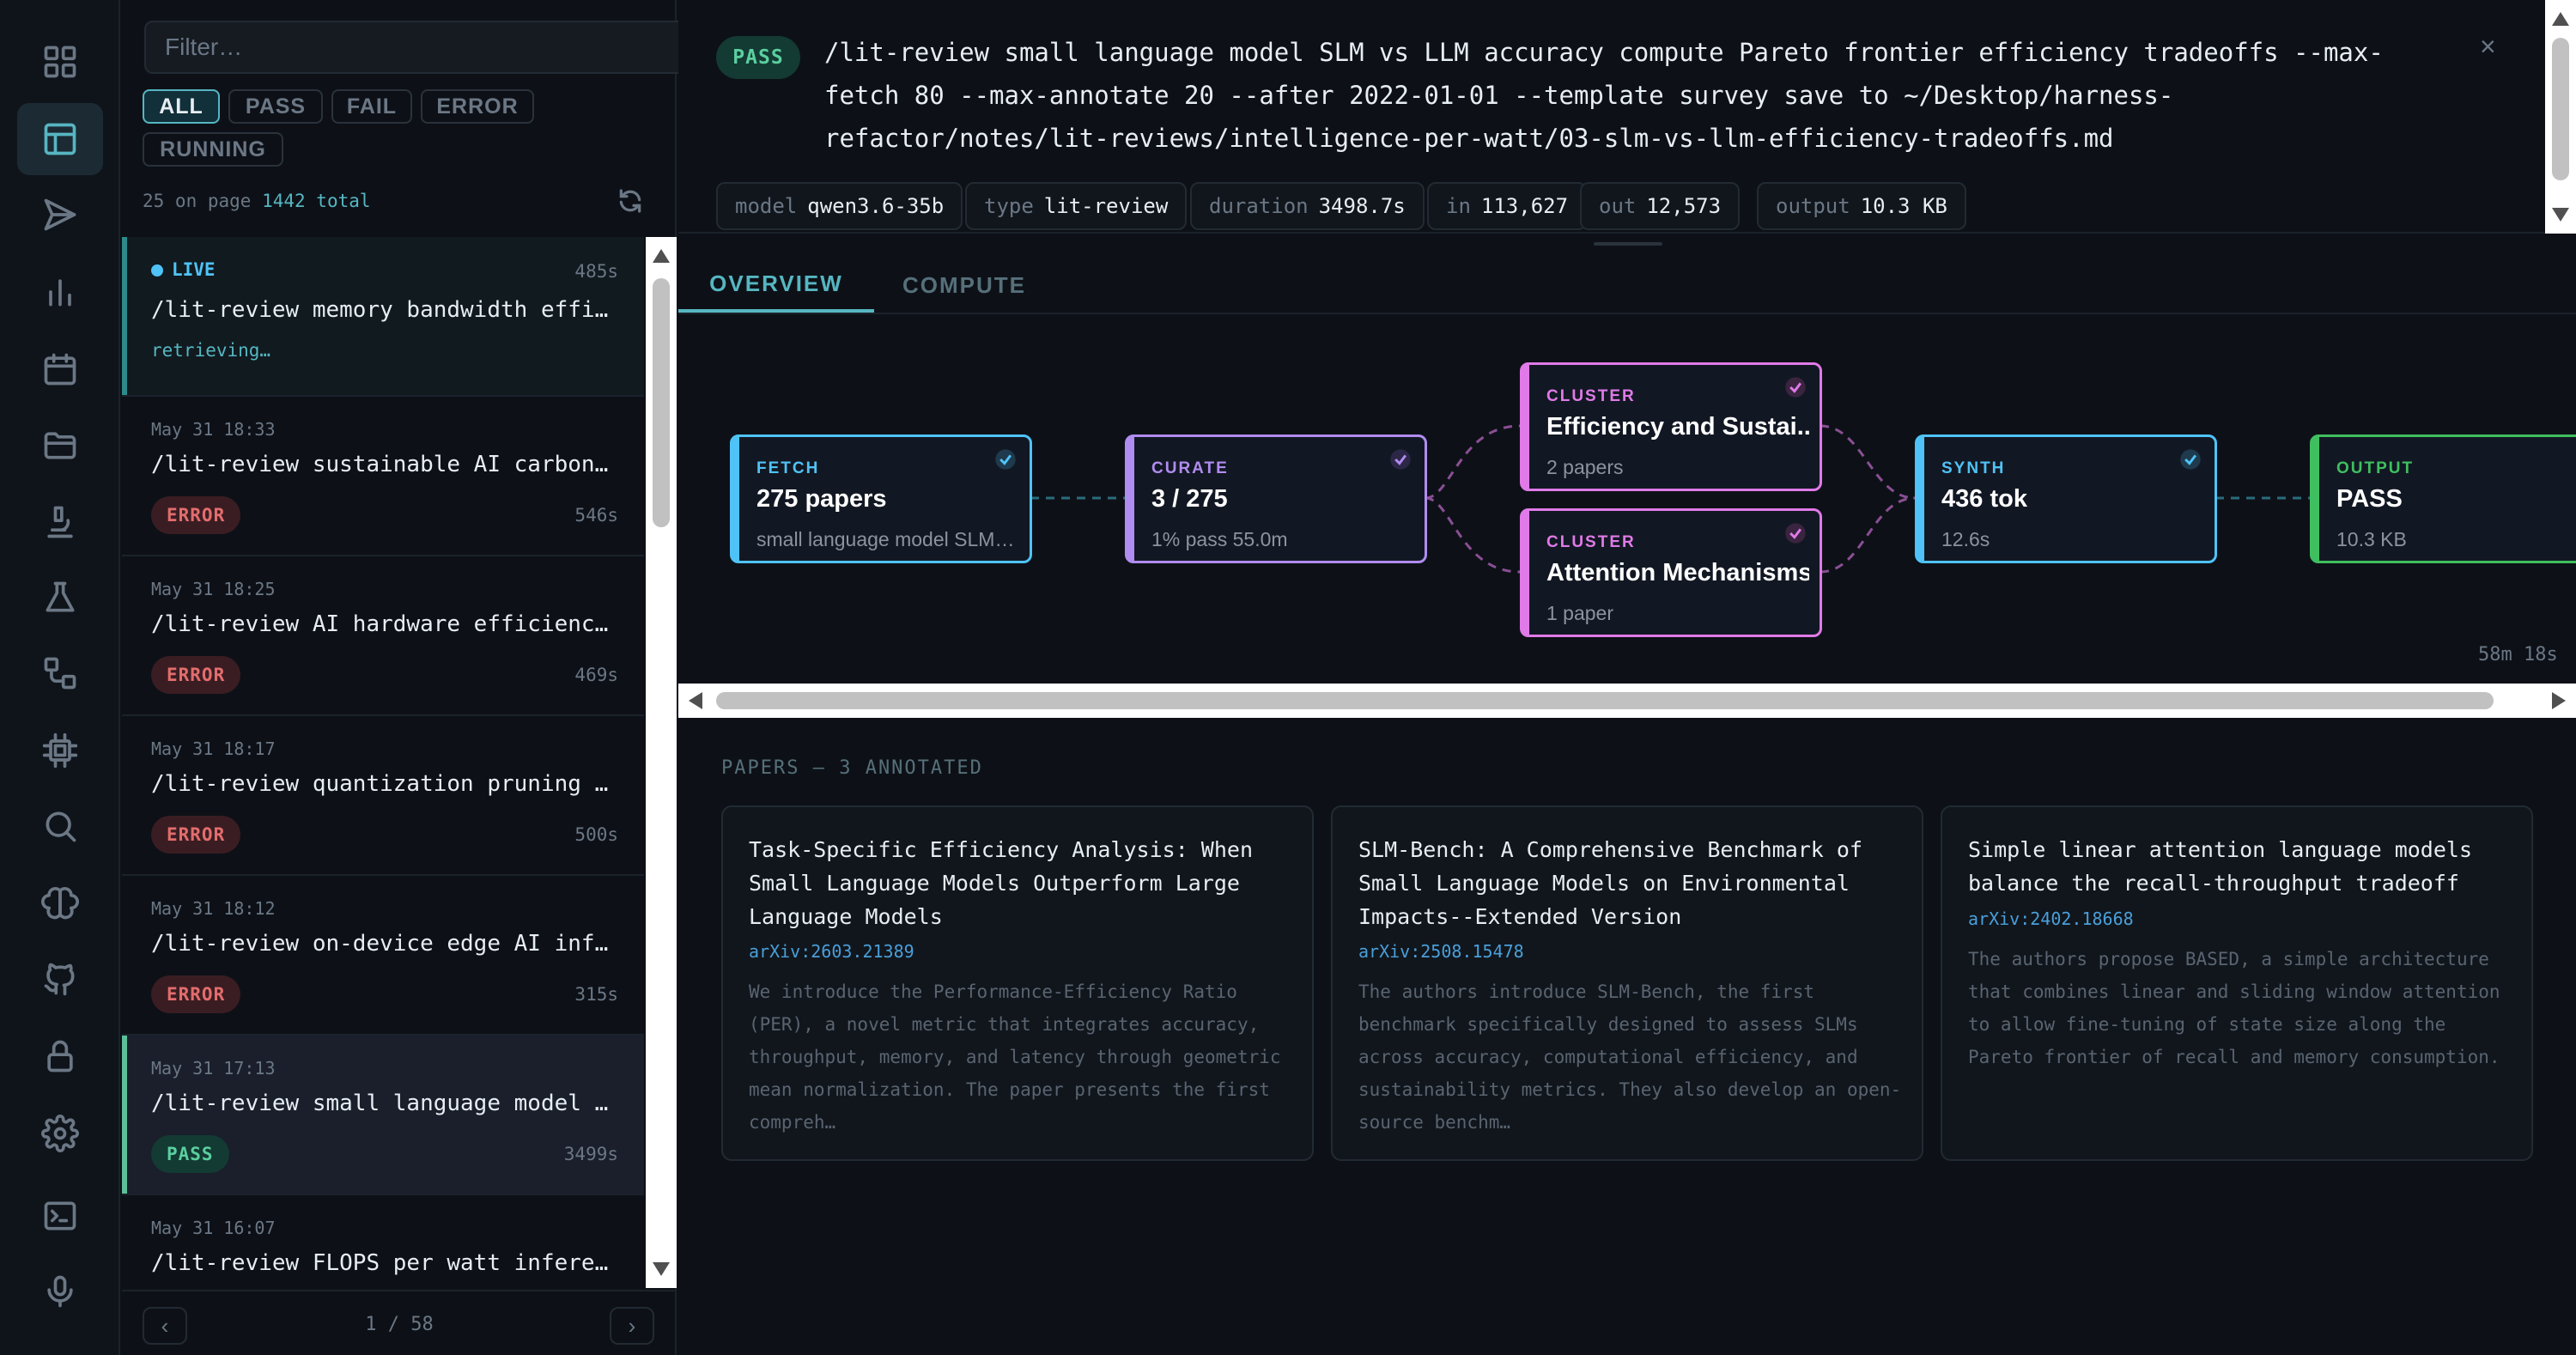  Describe the element at coordinates (60, 1133) in the screenshot. I see `gear-icon` at that location.